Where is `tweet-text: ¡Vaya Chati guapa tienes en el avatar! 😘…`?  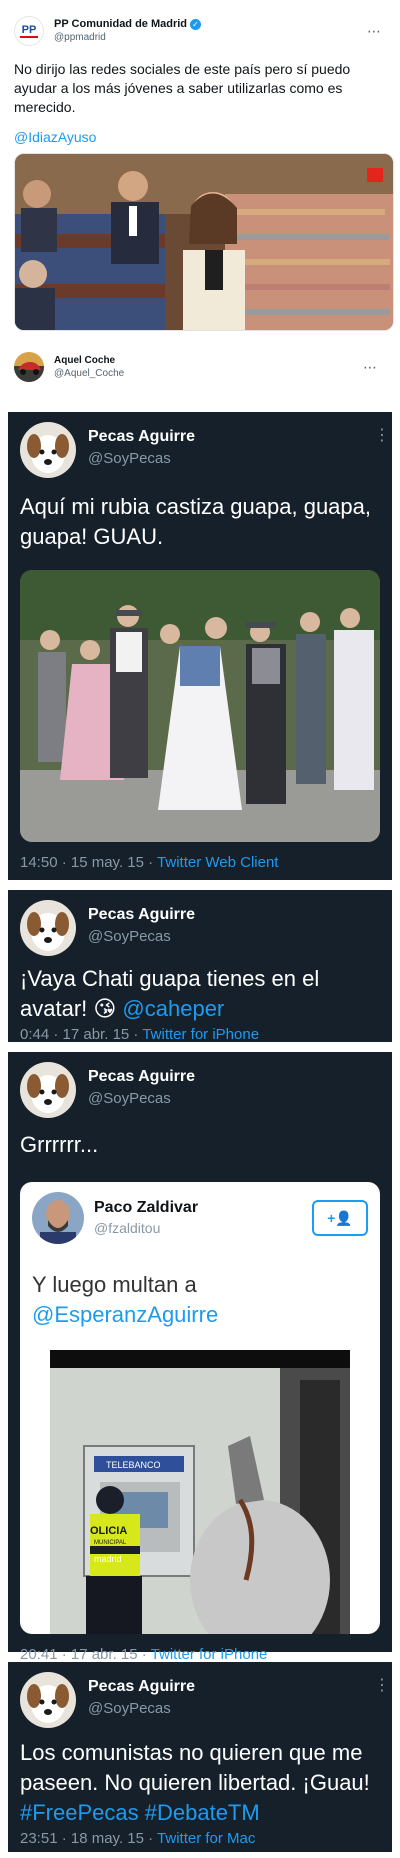 tweet-text: ¡Vaya Chati guapa tienes en el avatar! 😘… is located at coordinates (200, 994).